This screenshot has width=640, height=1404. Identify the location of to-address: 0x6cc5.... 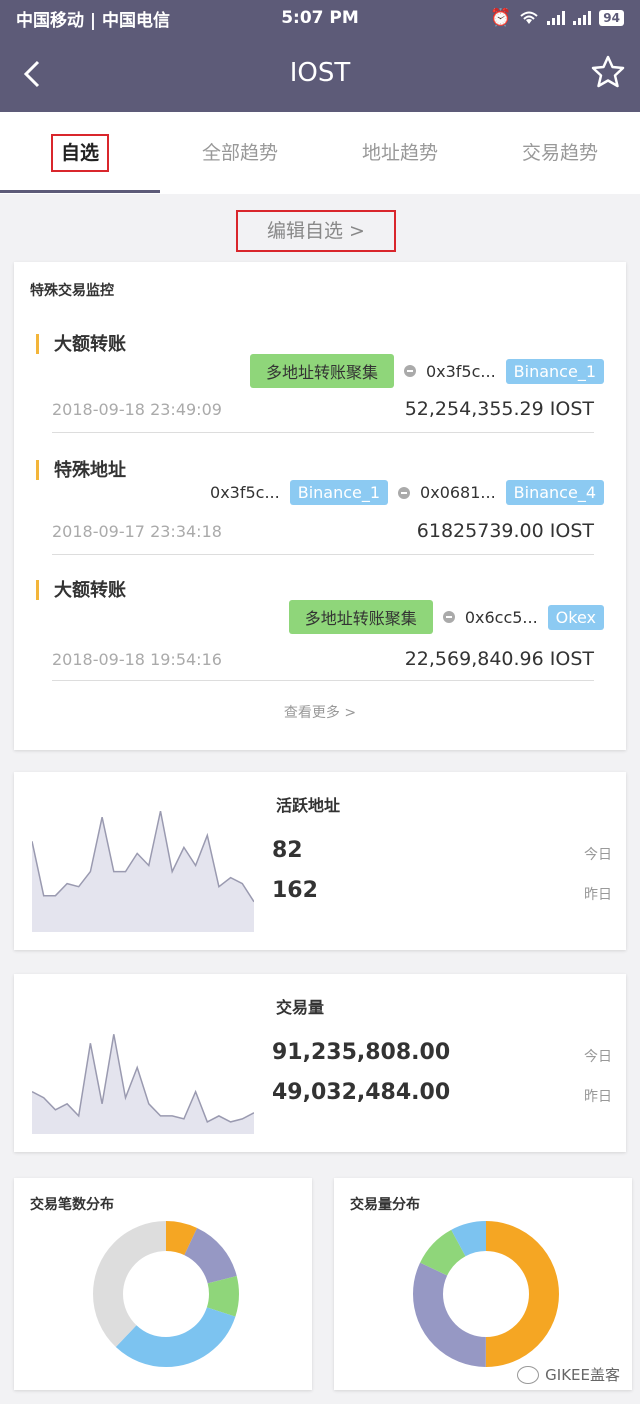
(501, 617).